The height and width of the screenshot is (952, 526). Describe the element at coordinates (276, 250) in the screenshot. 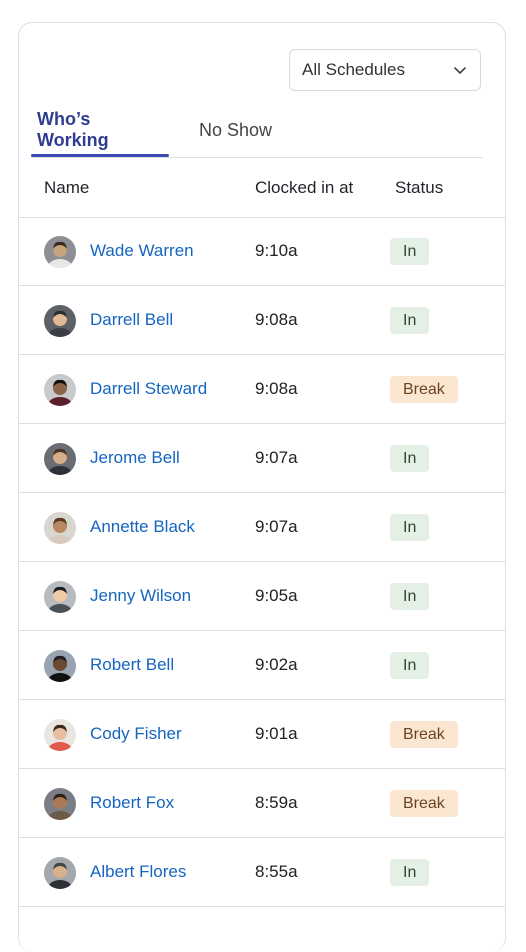

I see `clocked-in-time: 9:10a` at that location.